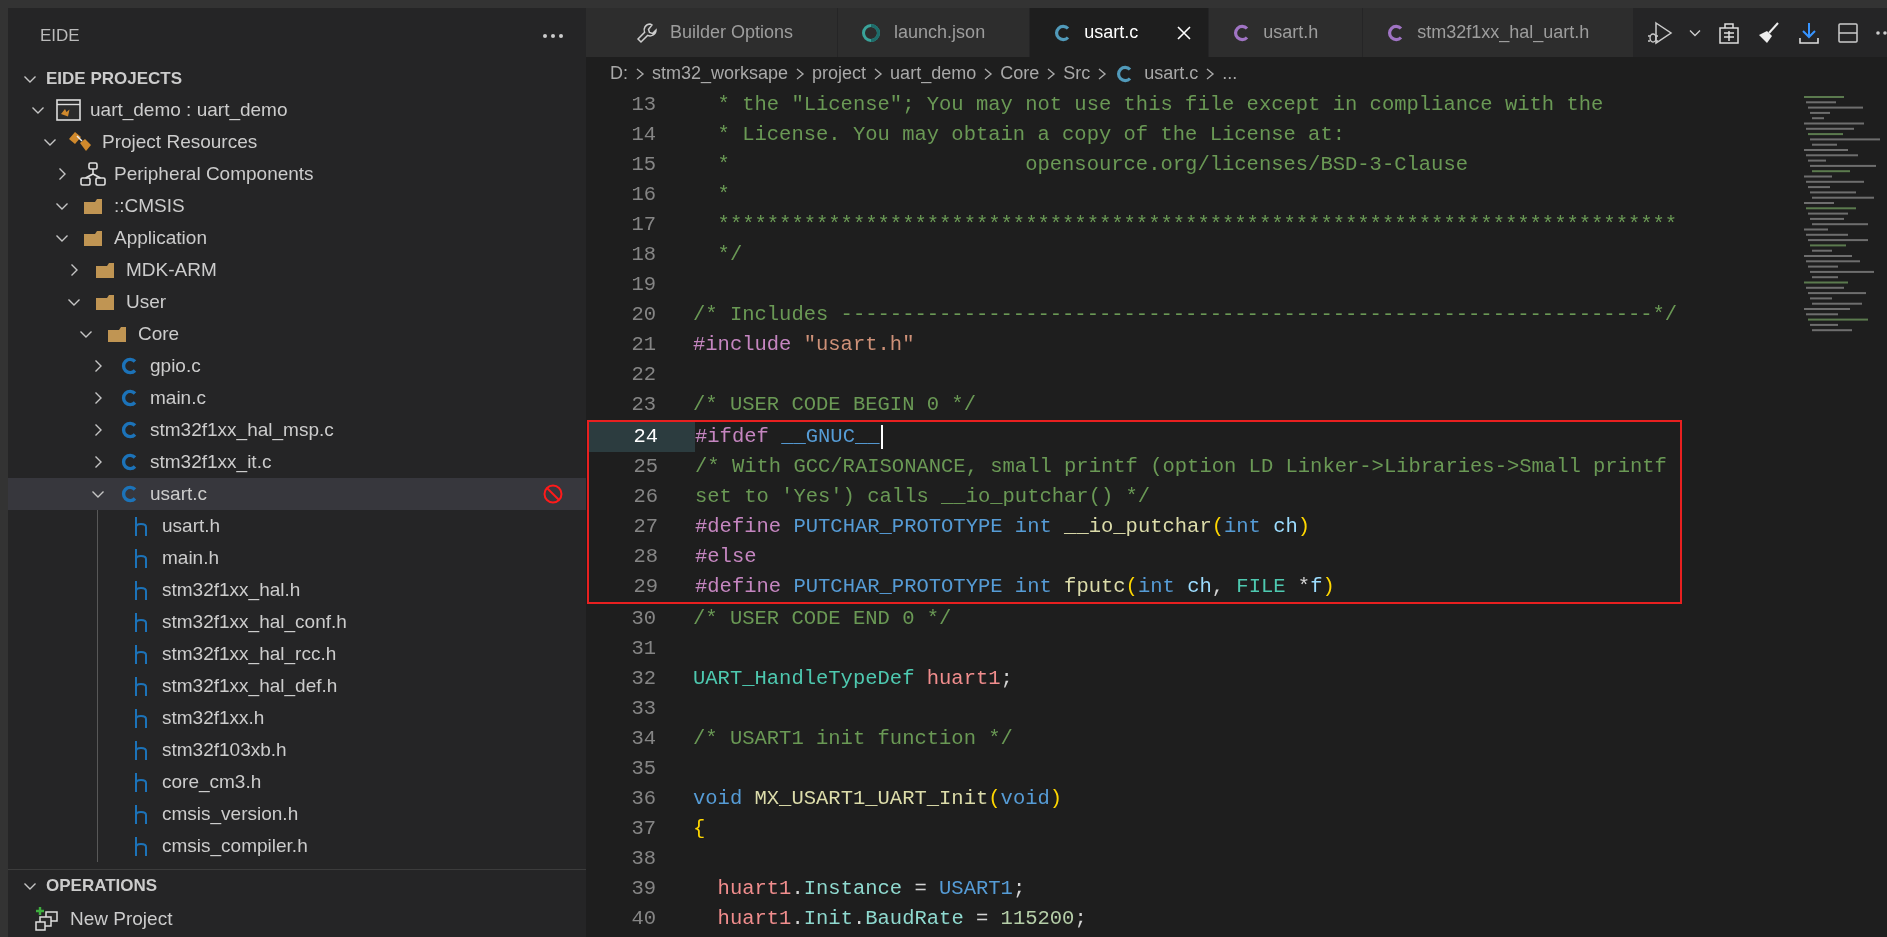  What do you see at coordinates (1729, 32) in the screenshot?
I see `build-icon` at bounding box center [1729, 32].